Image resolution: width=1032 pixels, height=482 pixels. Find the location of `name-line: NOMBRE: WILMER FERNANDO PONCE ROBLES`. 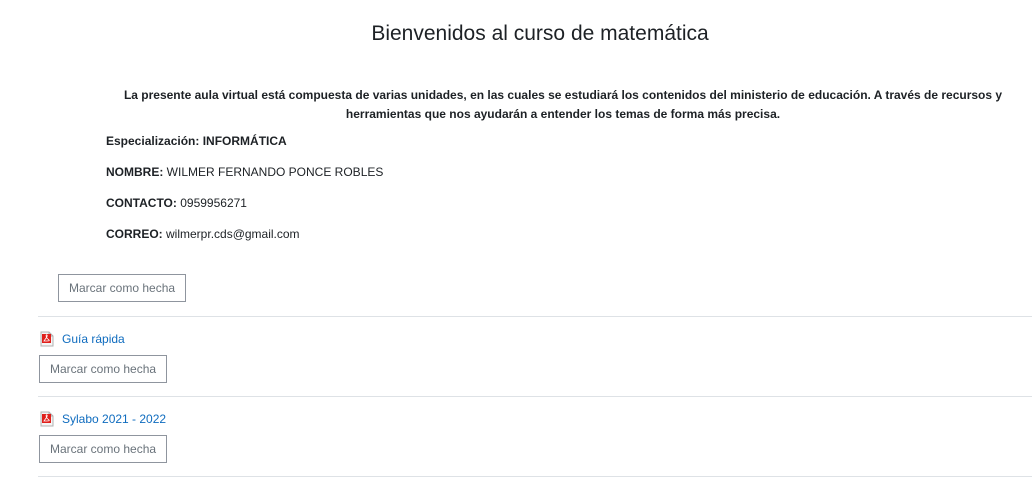

name-line: NOMBRE: WILMER FERNANDO PONCE ROBLES is located at coordinates (244, 172).